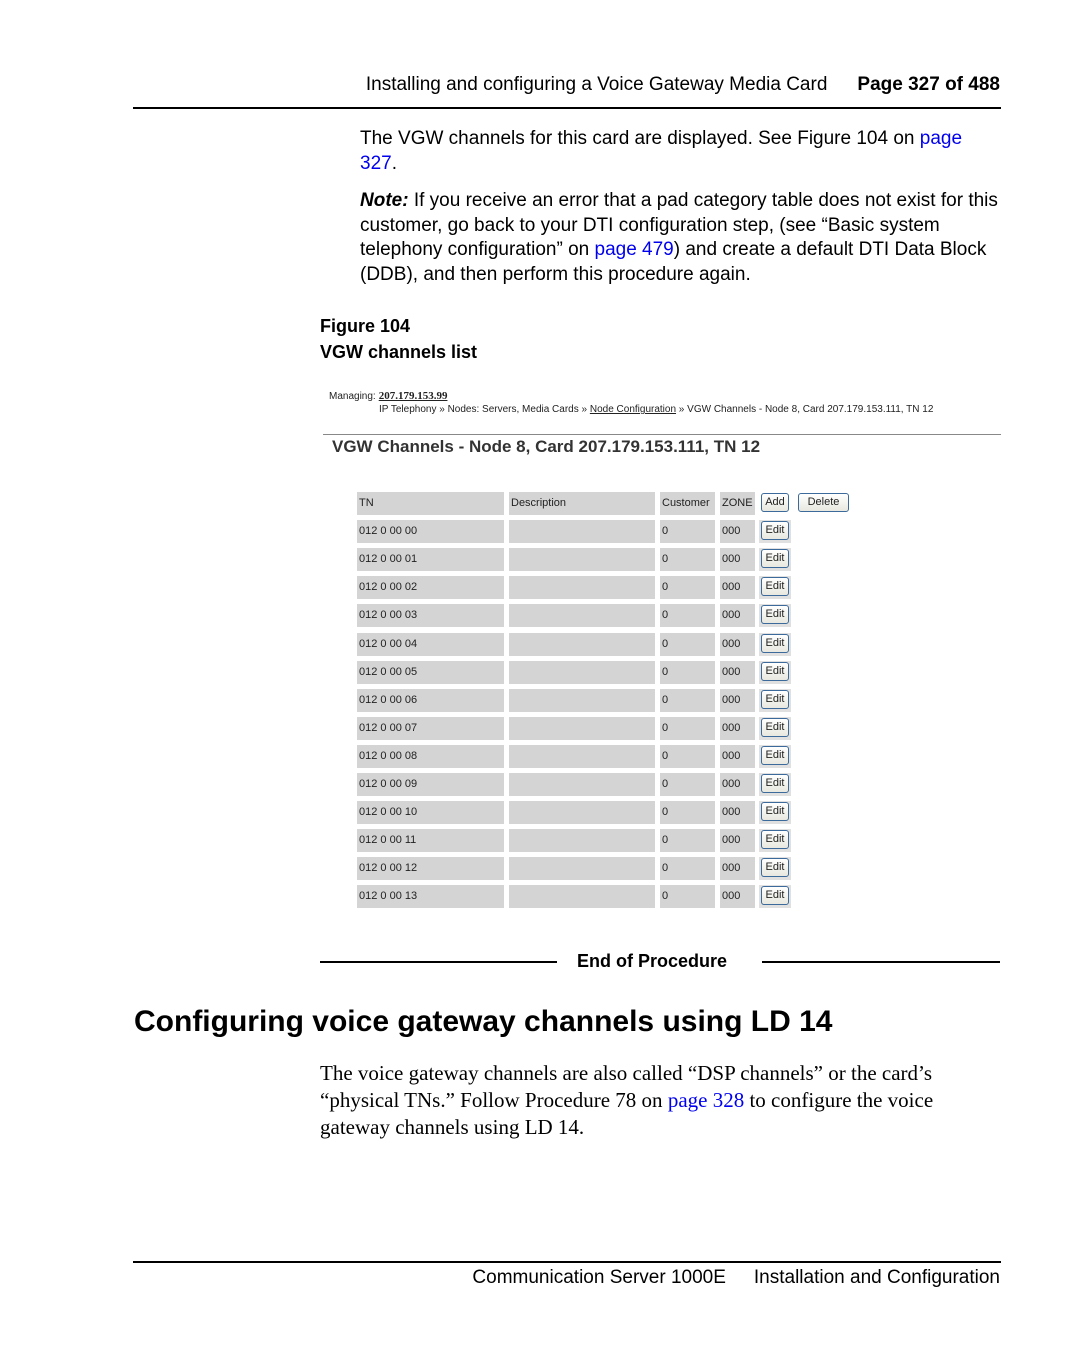 This screenshot has width=1080, height=1360. I want to click on cell-tn: 012 0 00 08, so click(430, 756).